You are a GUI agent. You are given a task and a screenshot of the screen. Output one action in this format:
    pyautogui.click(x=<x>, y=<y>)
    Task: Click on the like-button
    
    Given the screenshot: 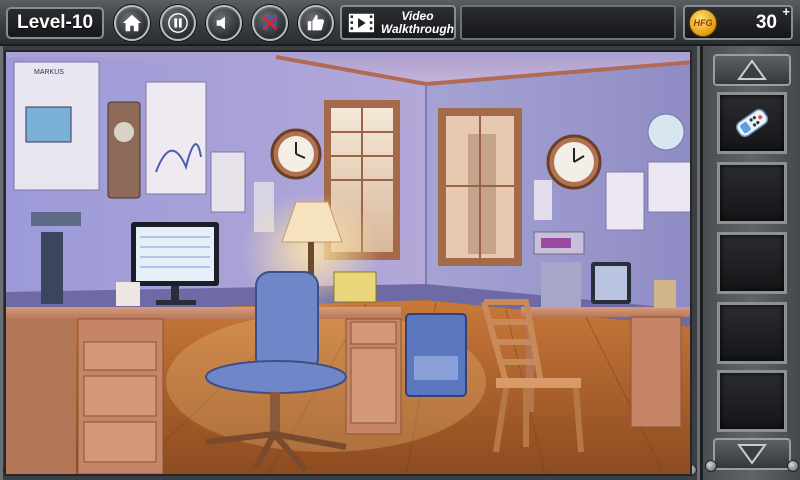 What is the action you would take?
    pyautogui.click(x=316, y=23)
    